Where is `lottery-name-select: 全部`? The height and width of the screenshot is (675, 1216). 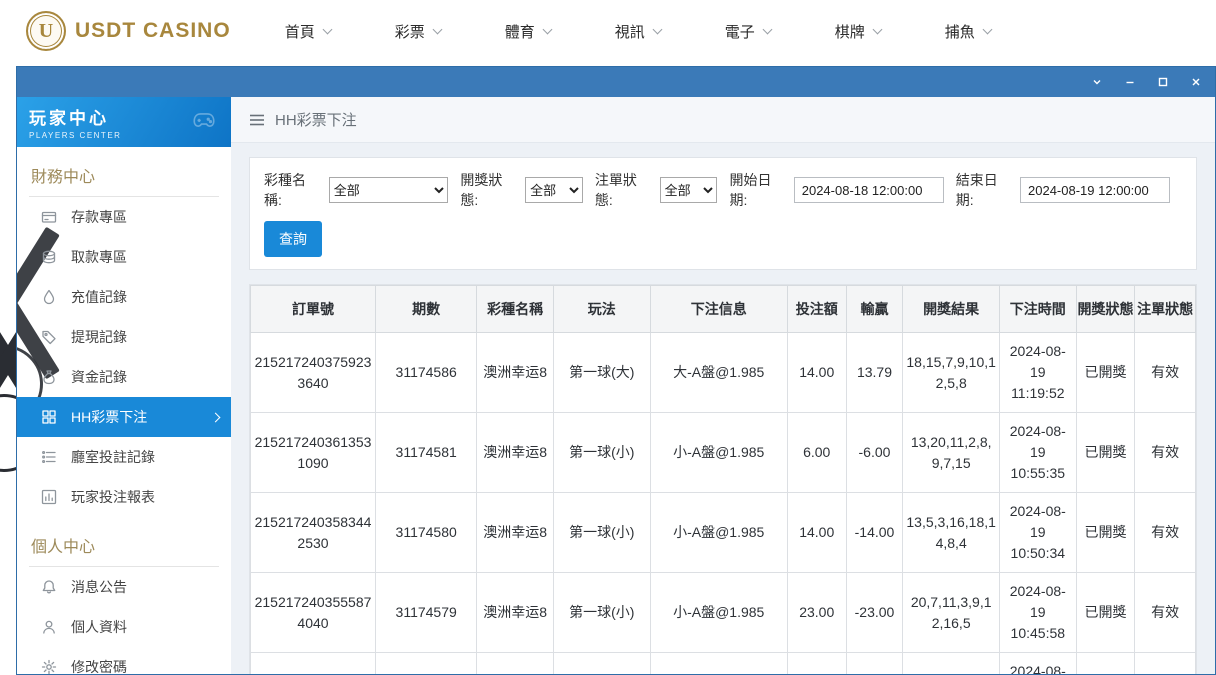 lottery-name-select: 全部 is located at coordinates (388, 190).